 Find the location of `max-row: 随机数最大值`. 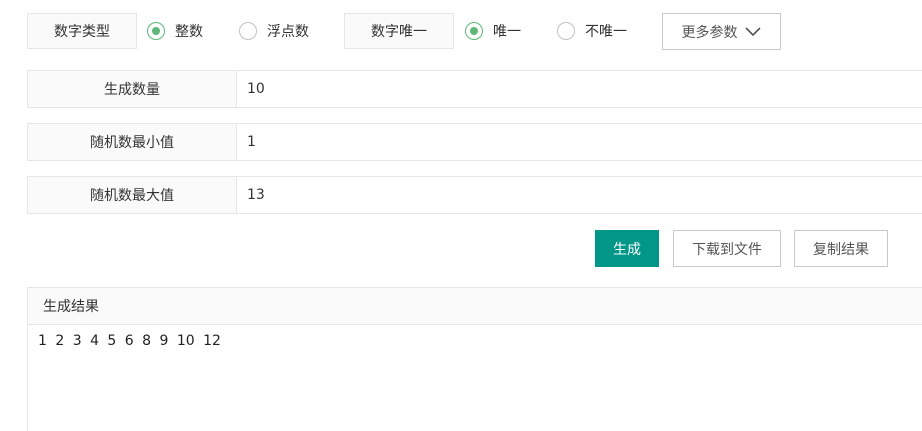

max-row: 随机数最大值 is located at coordinates (474, 195).